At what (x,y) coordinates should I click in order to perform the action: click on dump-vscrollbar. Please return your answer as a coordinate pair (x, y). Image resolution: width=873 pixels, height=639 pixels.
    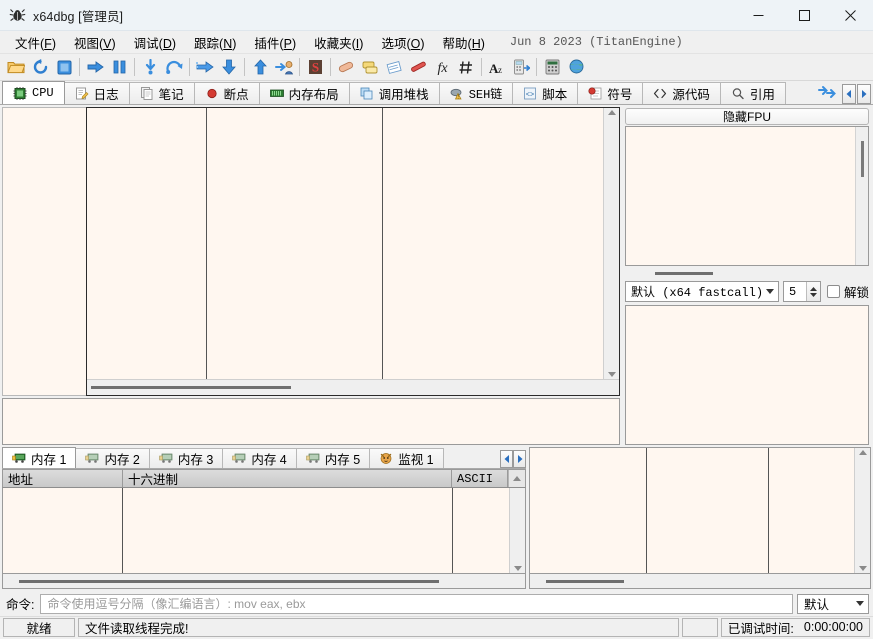
    Looking at the image, I should click on (517, 530).